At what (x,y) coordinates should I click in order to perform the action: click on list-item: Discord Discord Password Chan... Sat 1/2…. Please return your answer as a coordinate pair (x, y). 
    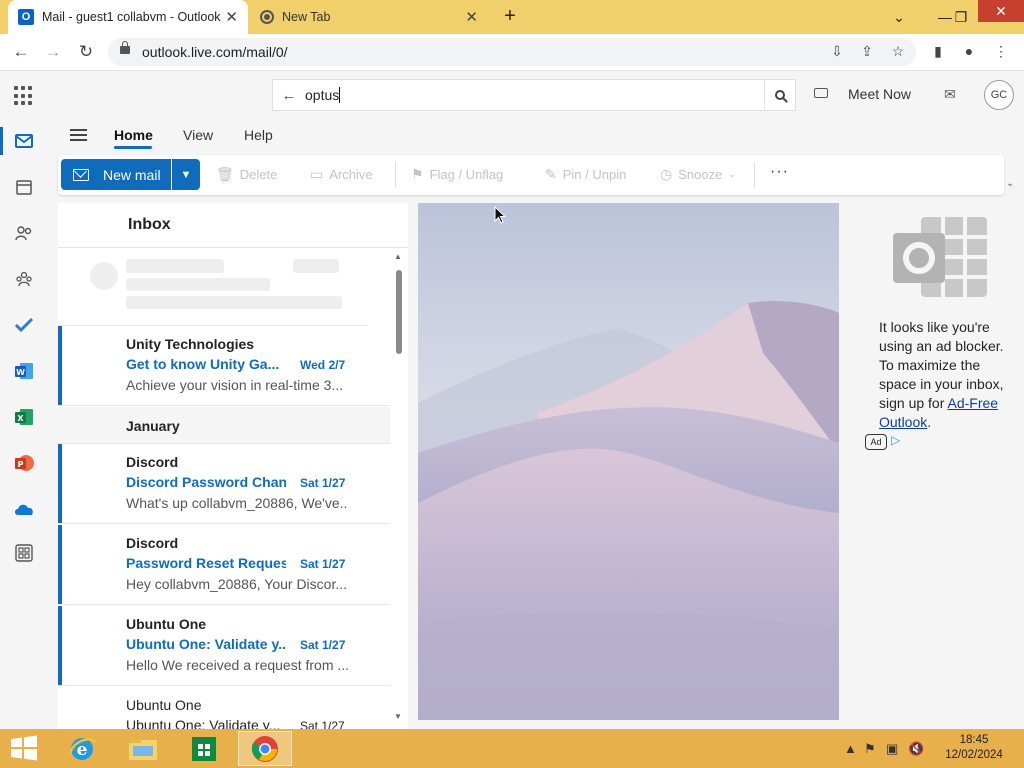
    Looking at the image, I should click on (224, 484).